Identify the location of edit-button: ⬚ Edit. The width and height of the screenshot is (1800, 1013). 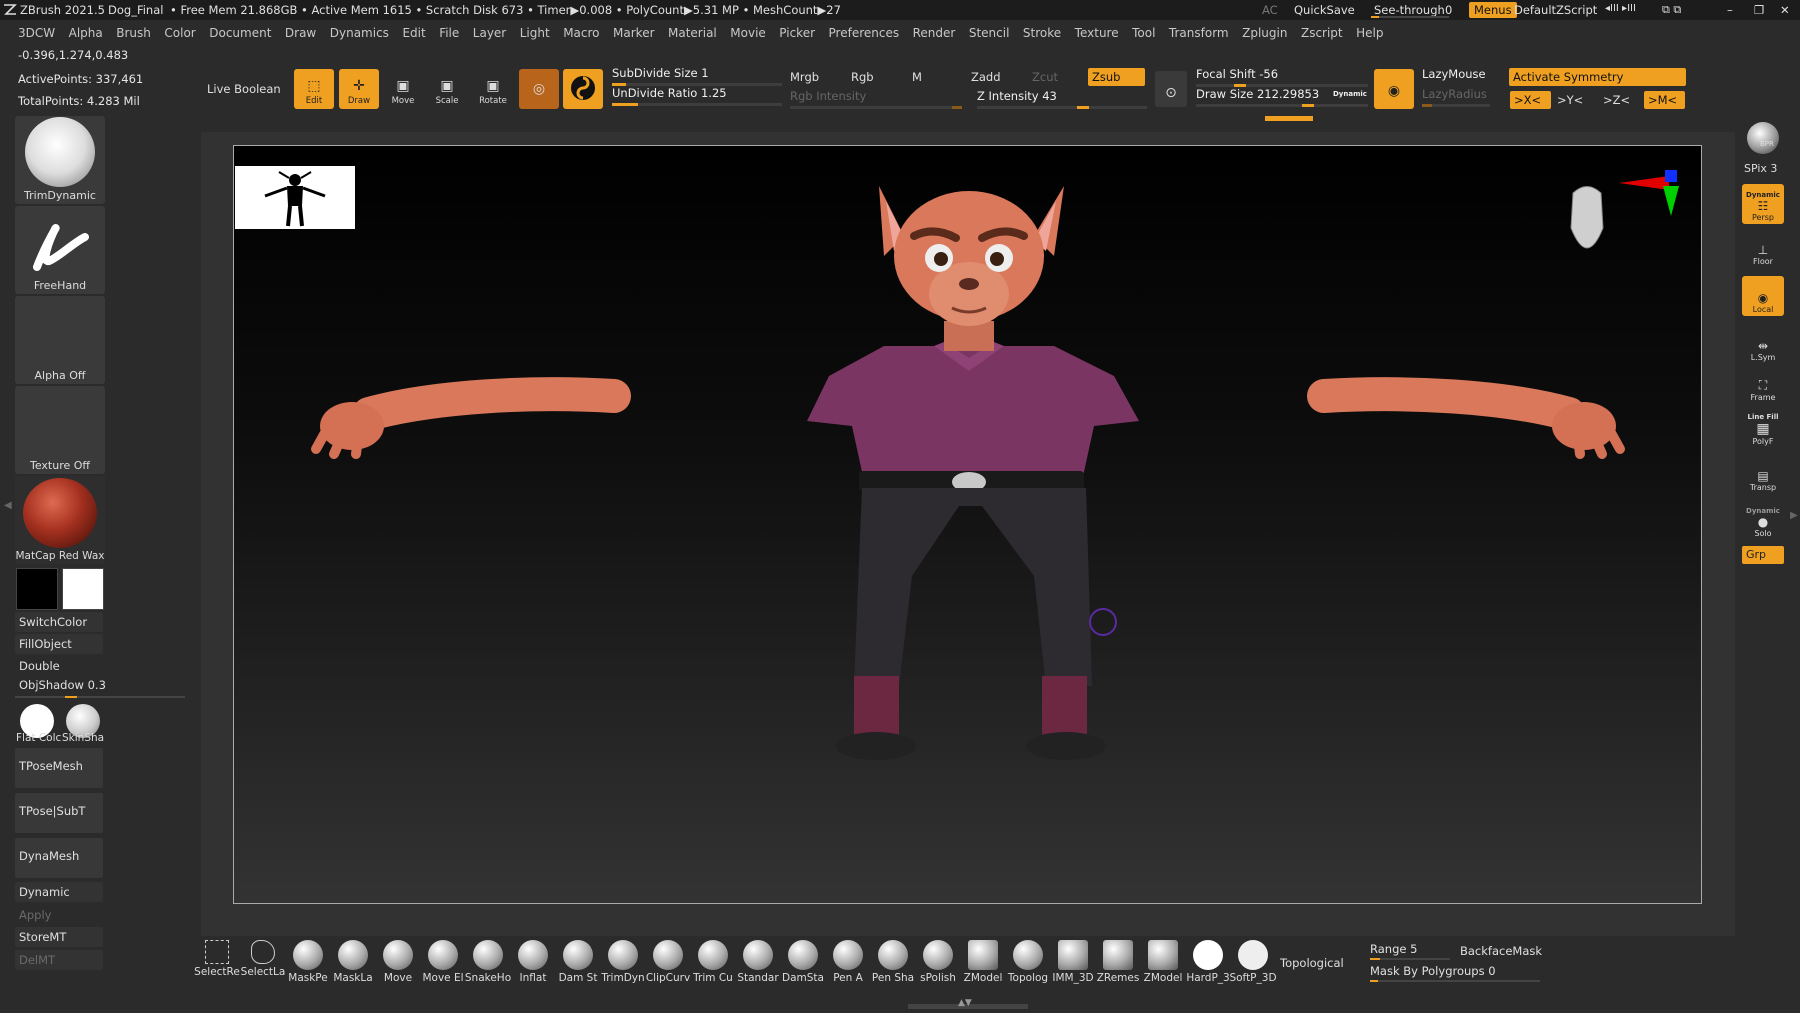
(314, 89).